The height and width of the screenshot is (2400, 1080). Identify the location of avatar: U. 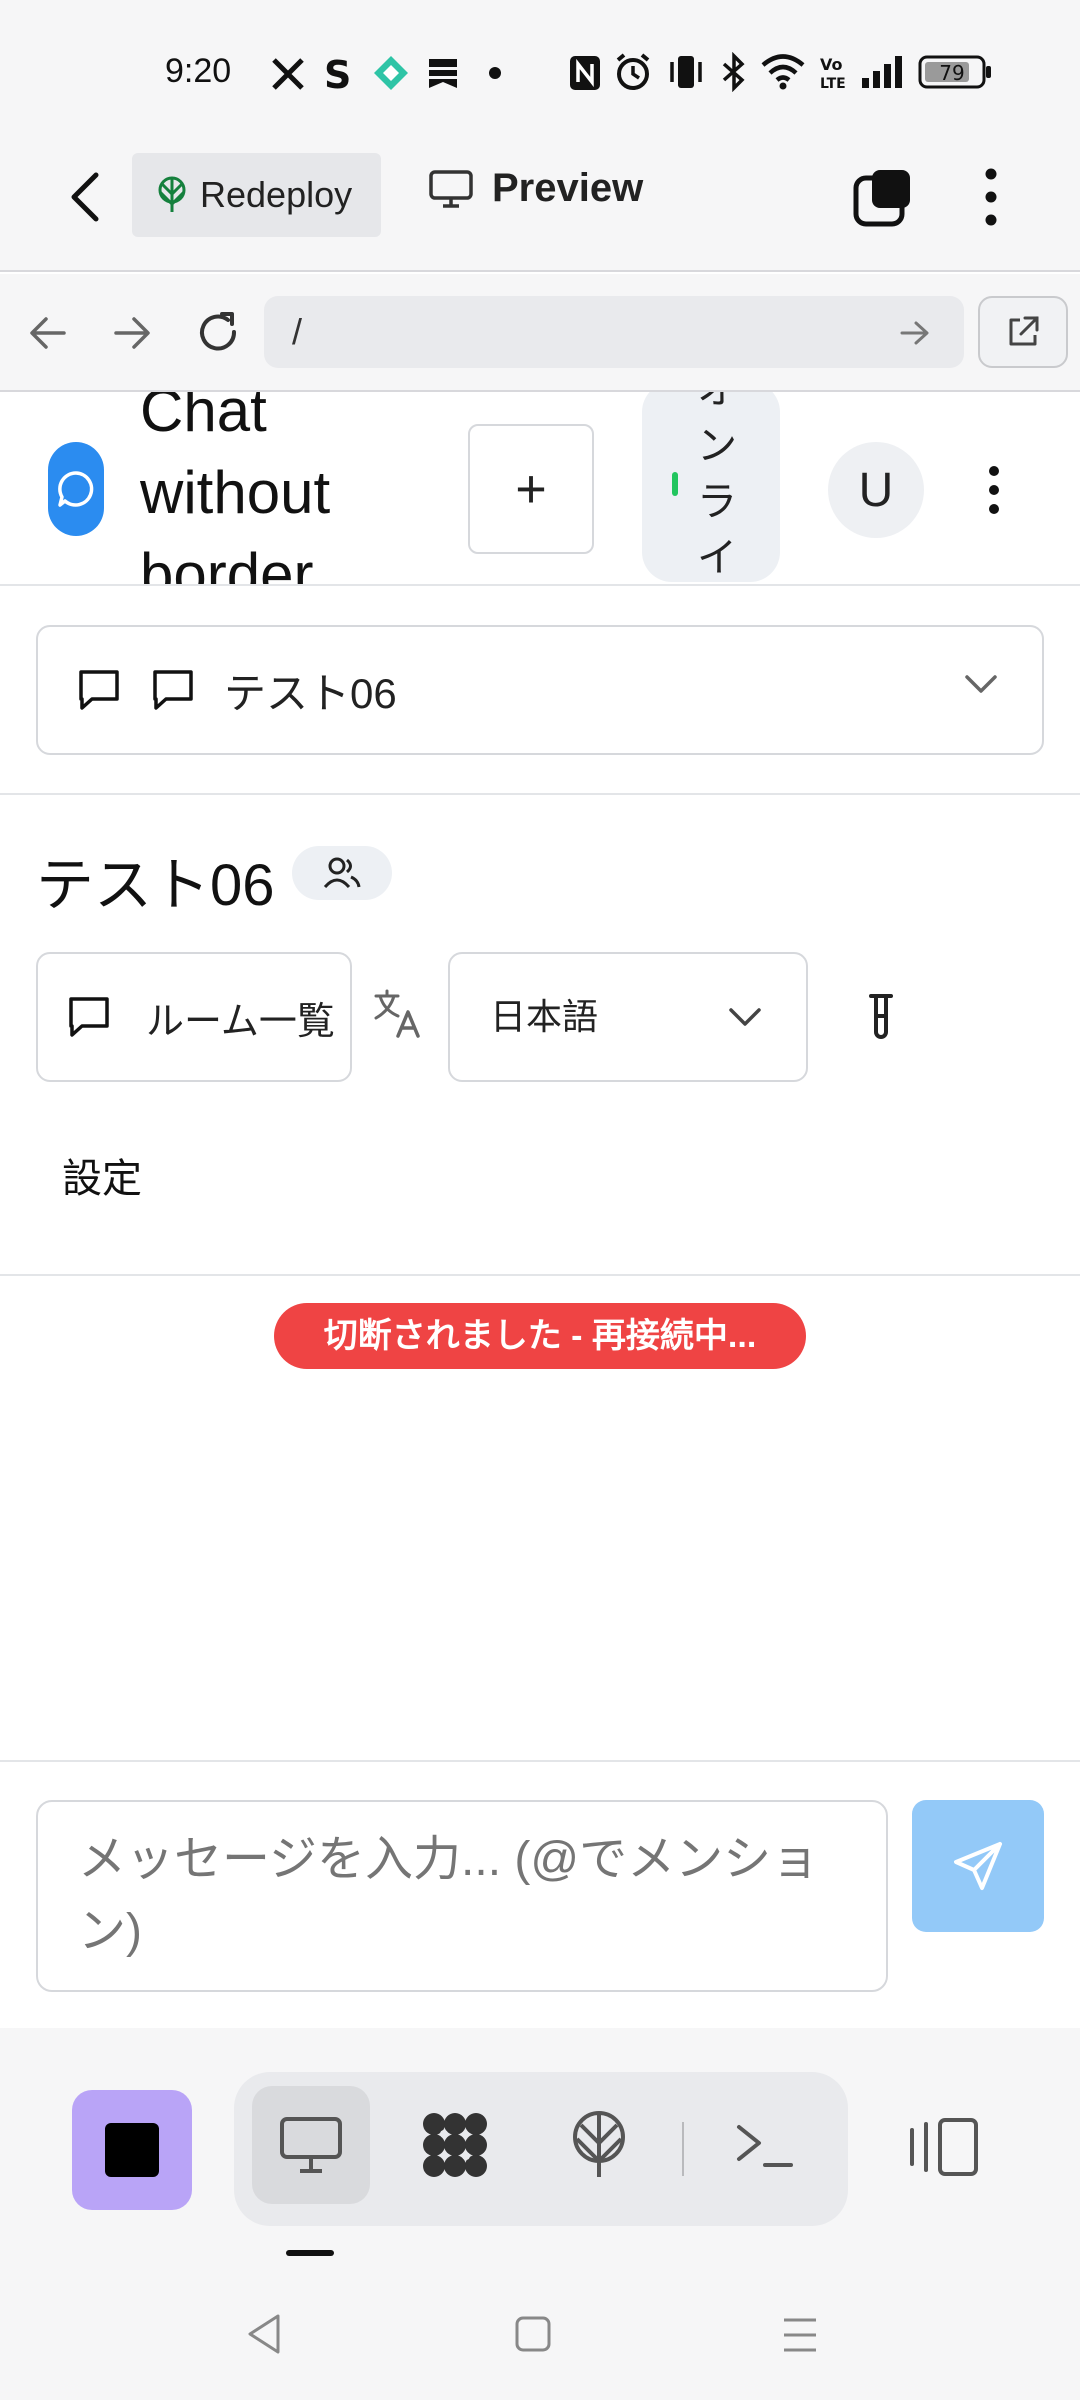
(876, 490).